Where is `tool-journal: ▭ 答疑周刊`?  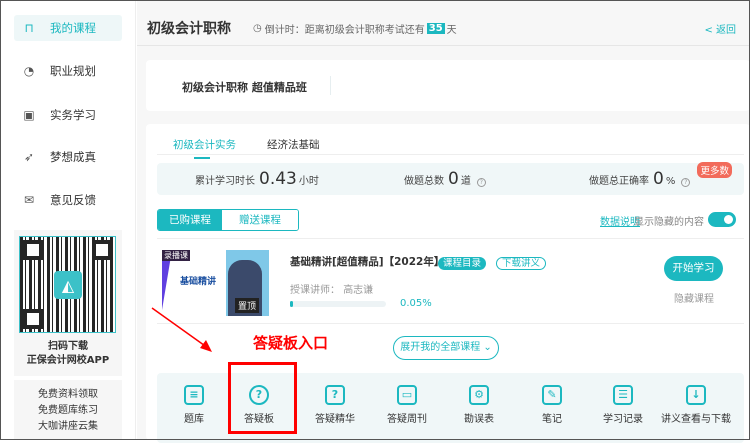
tool-journal: ▭ 答疑周刊 is located at coordinates (407, 405).